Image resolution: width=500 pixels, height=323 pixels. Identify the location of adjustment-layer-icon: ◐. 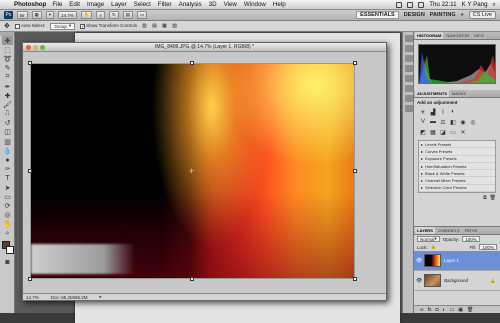
(444, 310).